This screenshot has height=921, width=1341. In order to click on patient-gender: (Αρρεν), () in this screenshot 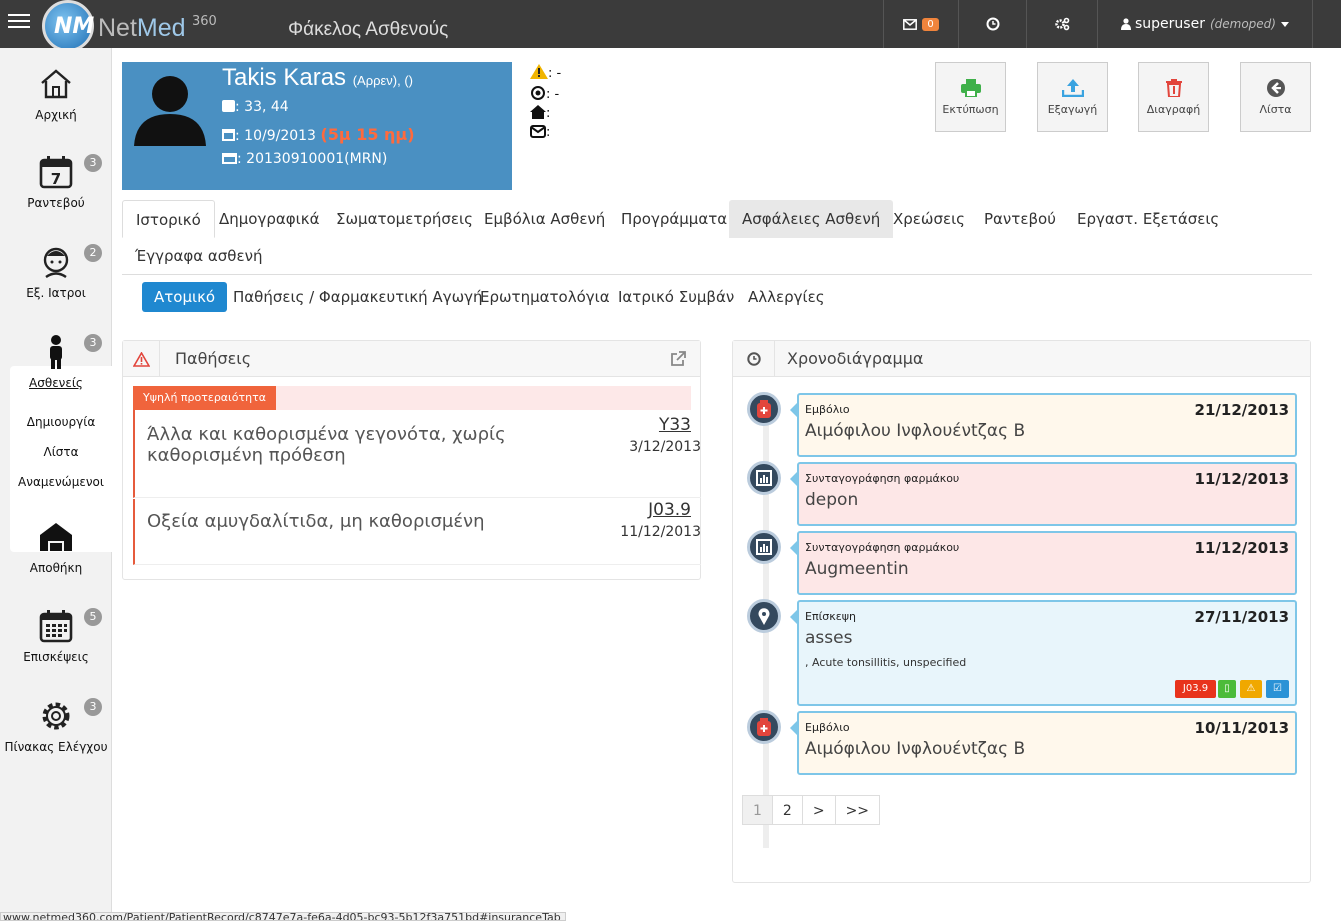, I will do `click(383, 80)`.